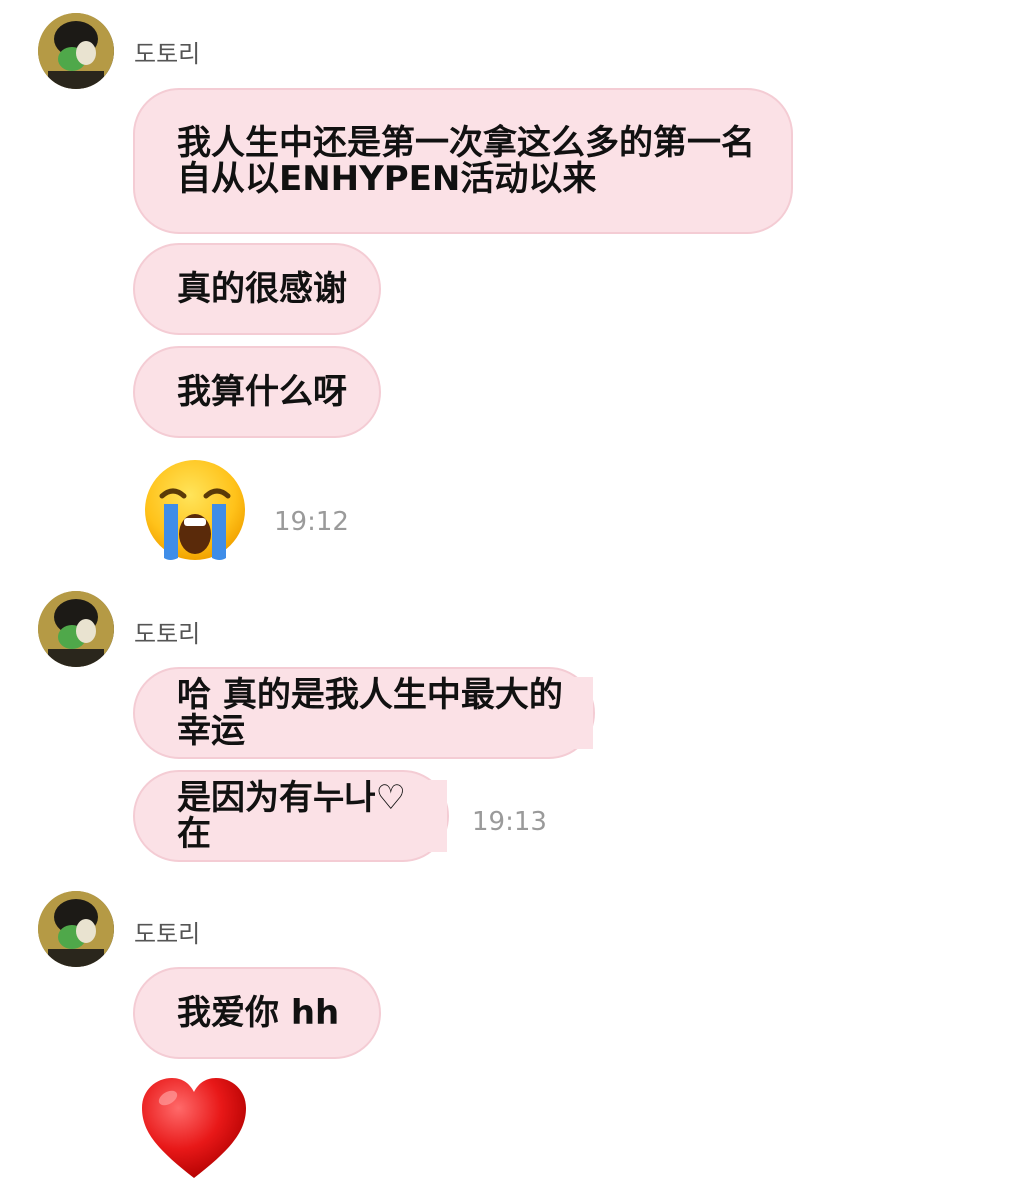 The height and width of the screenshot is (1189, 1024). I want to click on message-bubble: 哈 真的是我人生中最大的幸运, so click(364, 713).